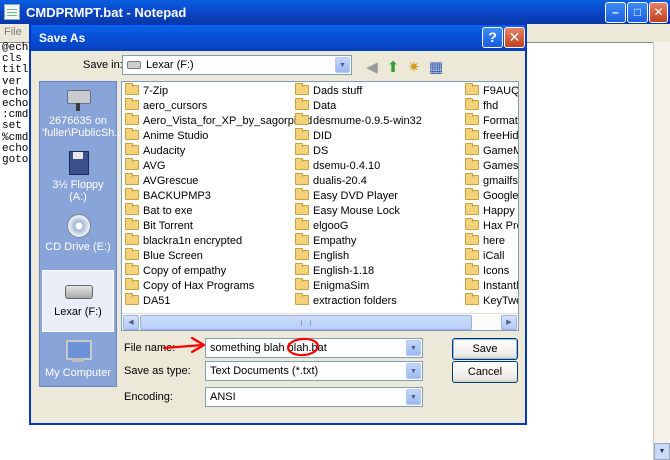 The width and height of the screenshot is (670, 460). I want to click on folder-item: GameMal, so click(491, 151).